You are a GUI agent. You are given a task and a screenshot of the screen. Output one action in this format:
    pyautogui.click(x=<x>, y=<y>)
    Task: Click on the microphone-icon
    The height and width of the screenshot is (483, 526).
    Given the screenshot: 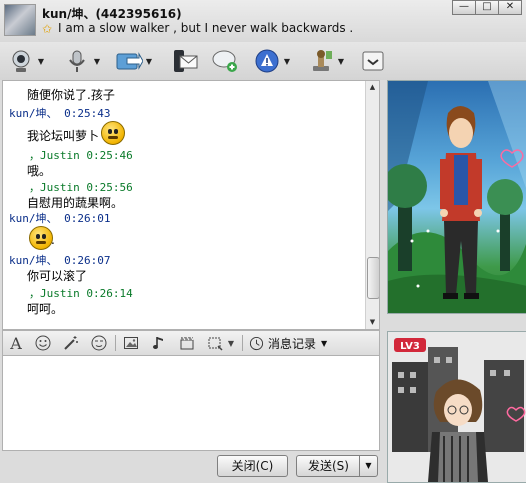 What is the action you would take?
    pyautogui.click(x=77, y=61)
    